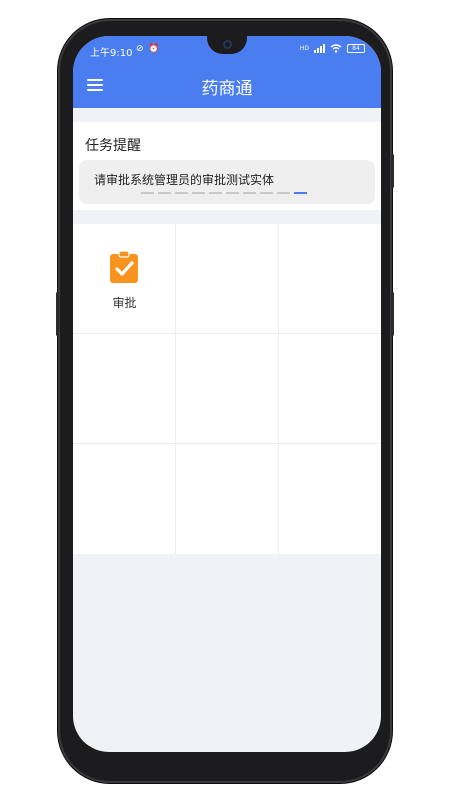 Image resolution: width=450 pixels, height=800 pixels. What do you see at coordinates (300, 193) in the screenshot?
I see `pagination-dot-active` at bounding box center [300, 193].